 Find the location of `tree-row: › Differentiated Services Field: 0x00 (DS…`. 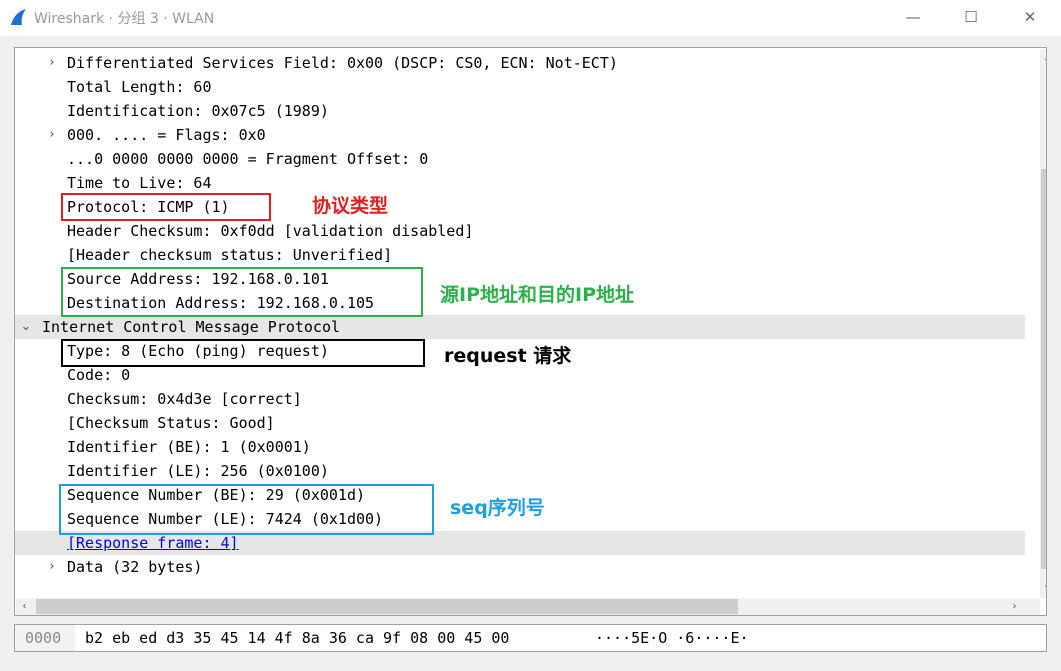

tree-row: › Differentiated Services Field: 0x00 (DS… is located at coordinates (520, 63).